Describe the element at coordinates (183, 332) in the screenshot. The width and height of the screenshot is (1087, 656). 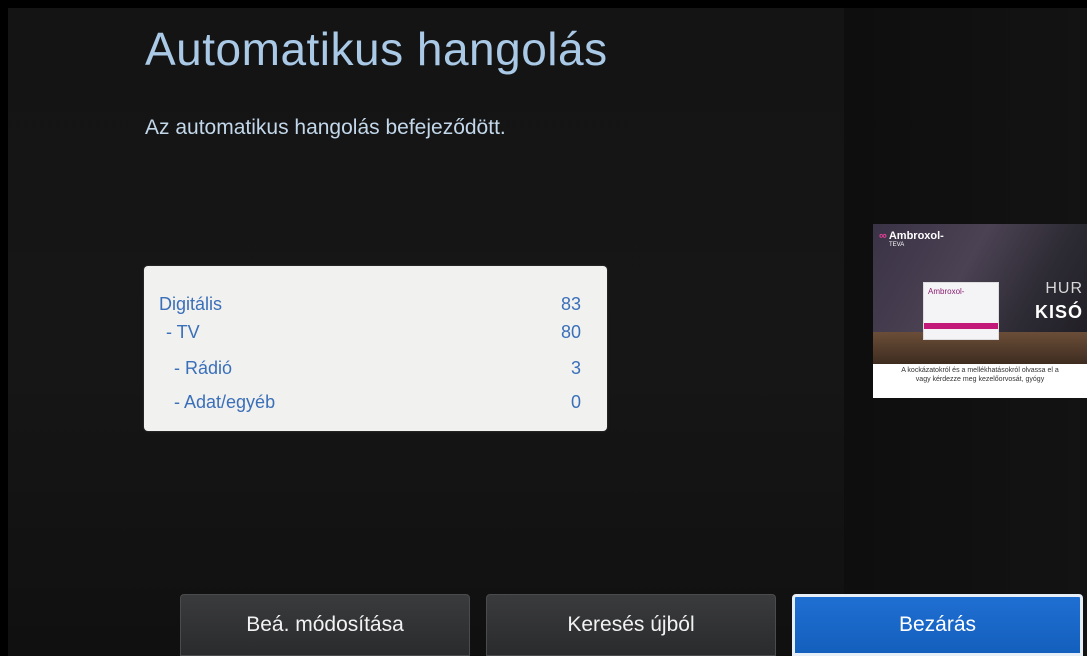
I see `result-label: - TV` at that location.